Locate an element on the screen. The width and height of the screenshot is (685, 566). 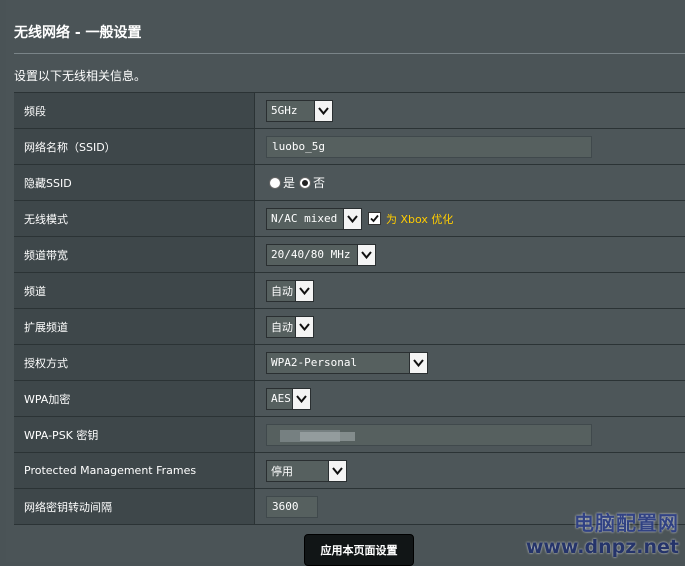
watermark: 电脑配置网 www.dnpz.net is located at coordinates (602, 532).